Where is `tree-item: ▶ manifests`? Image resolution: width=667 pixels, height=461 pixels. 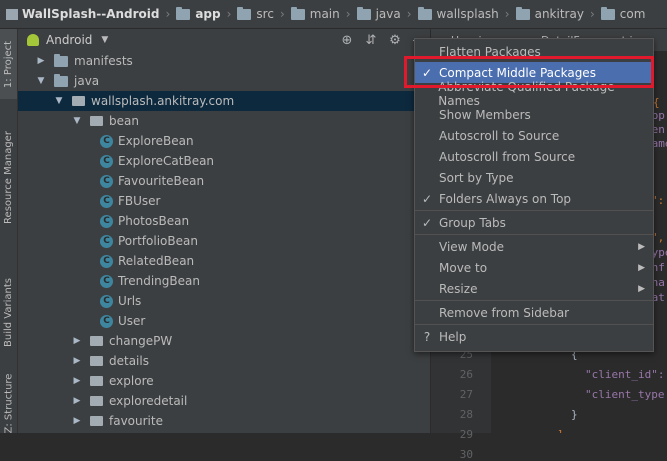 tree-item: ▶ manifests is located at coordinates (224, 61).